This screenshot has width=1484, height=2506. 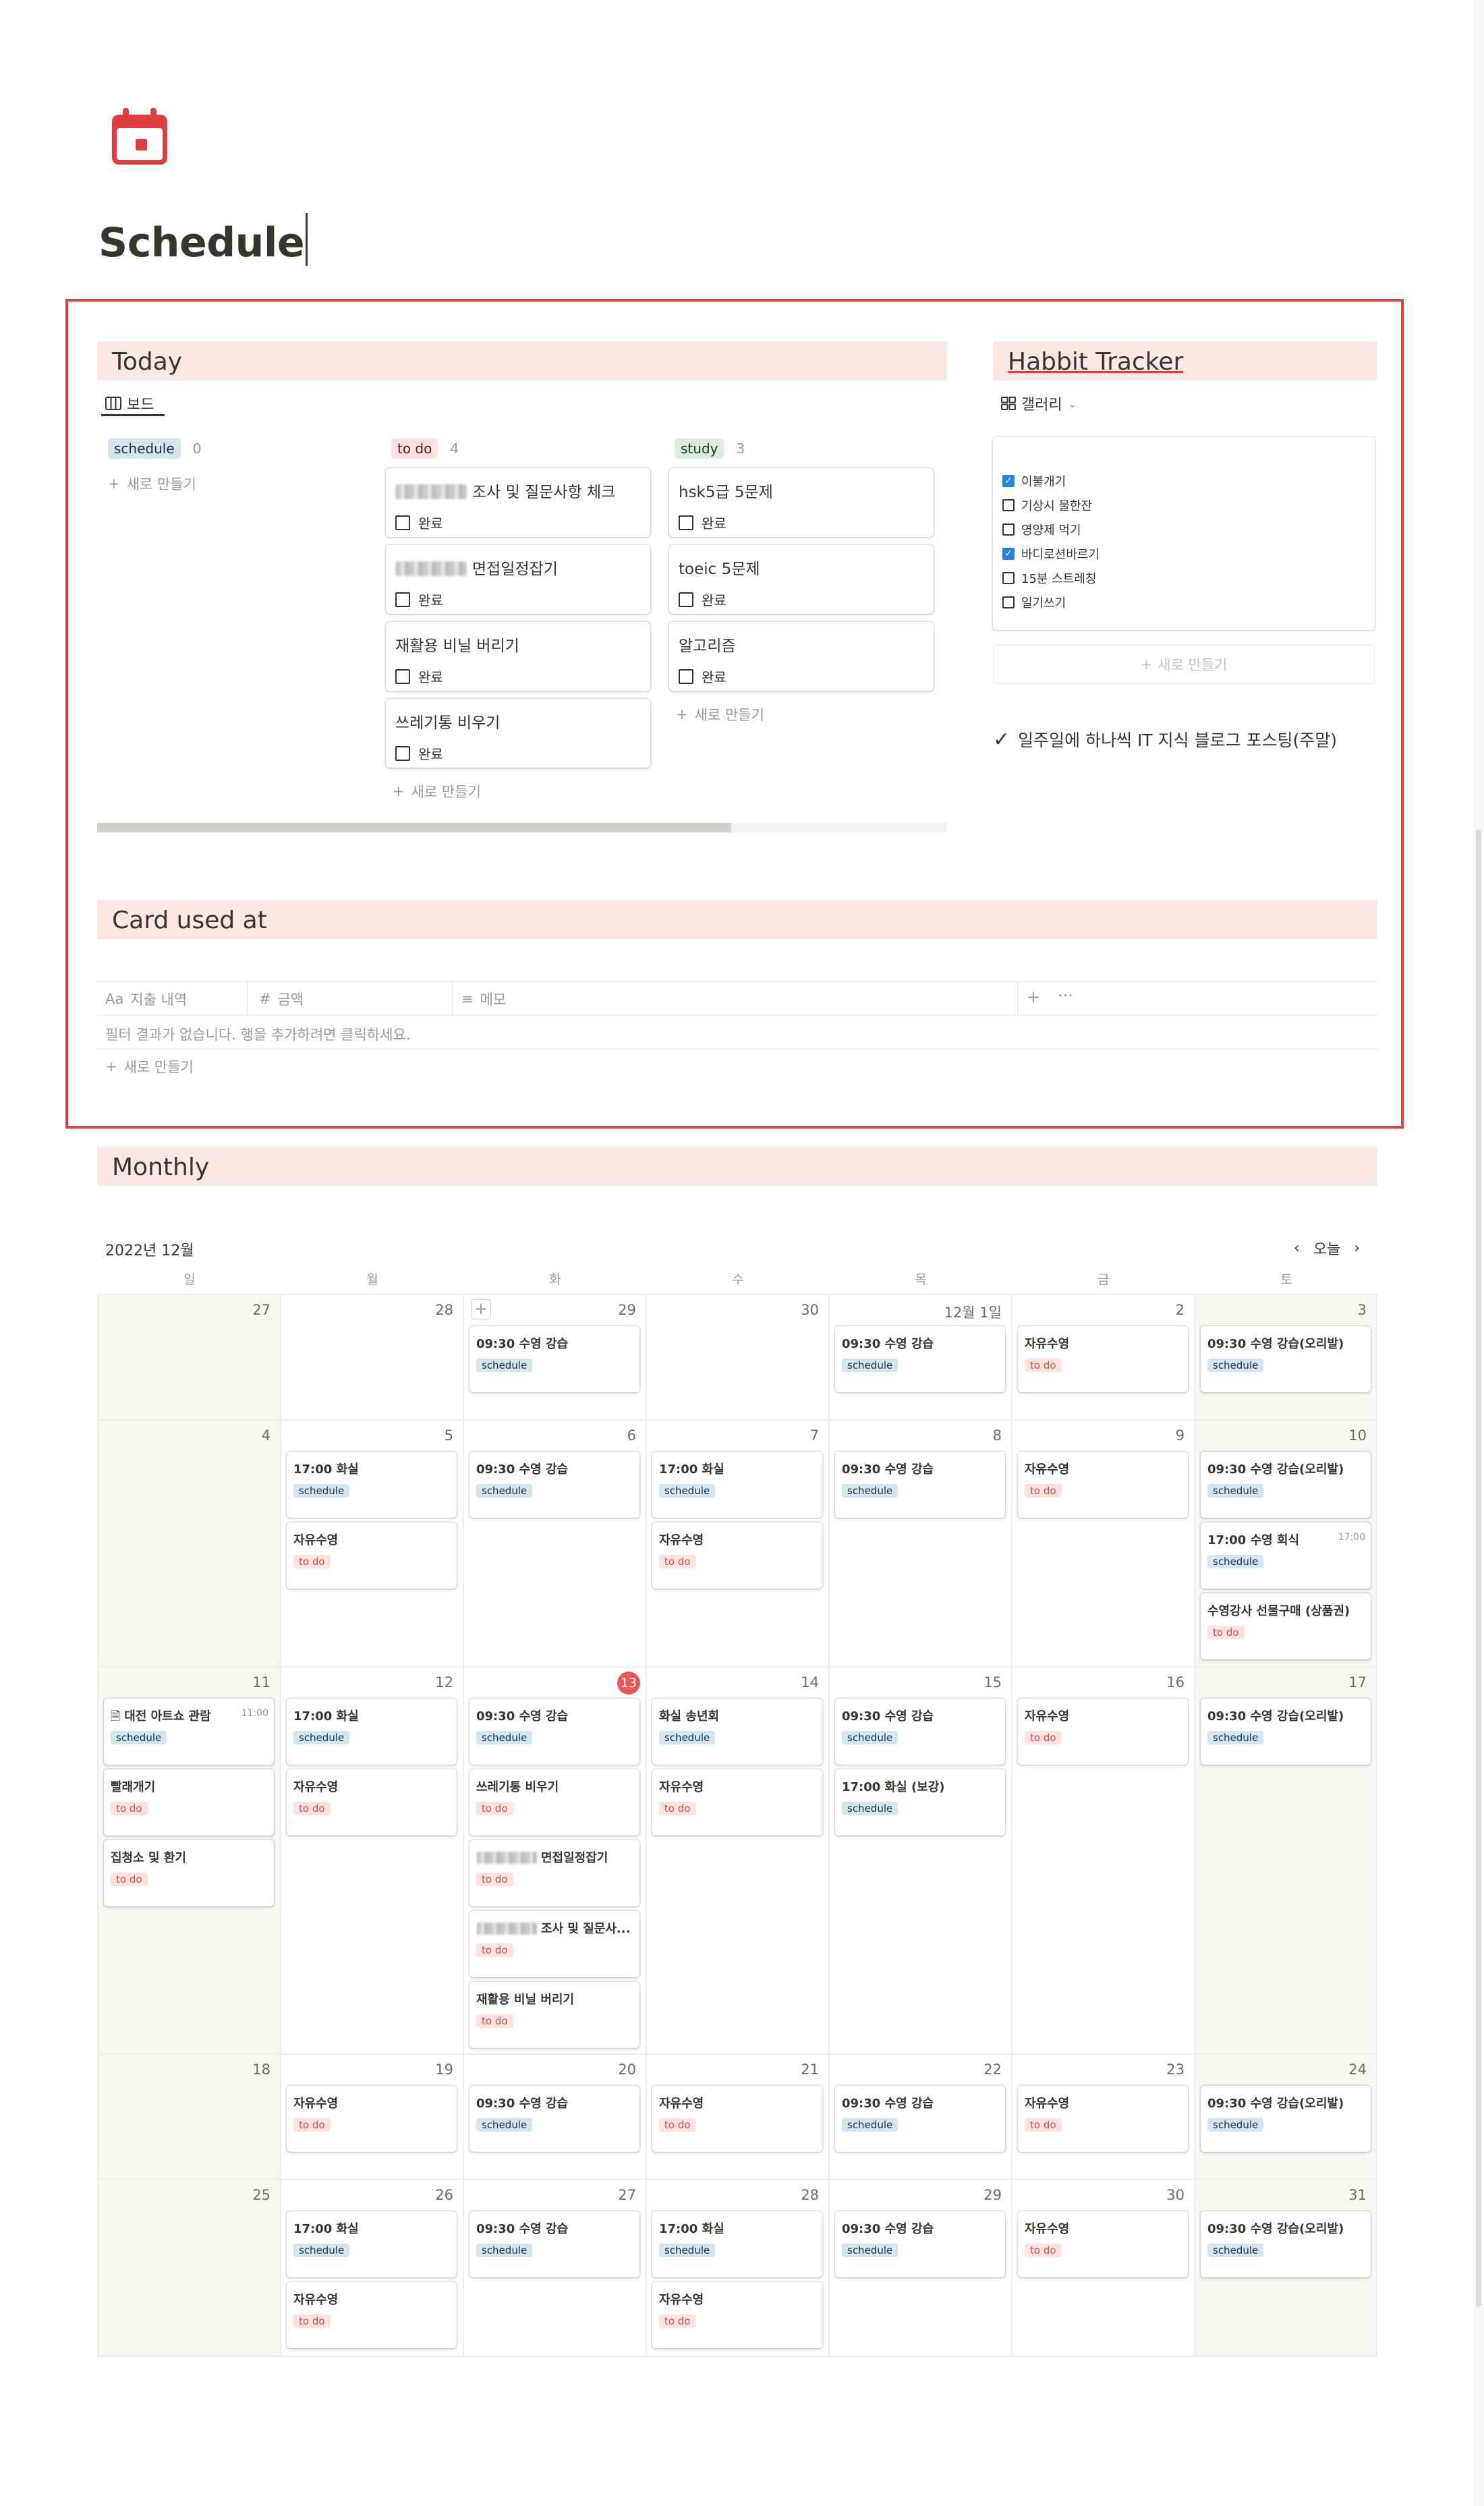 I want to click on calendar-day-cell: 23 자유수영 to do, so click(x=1102, y=2117).